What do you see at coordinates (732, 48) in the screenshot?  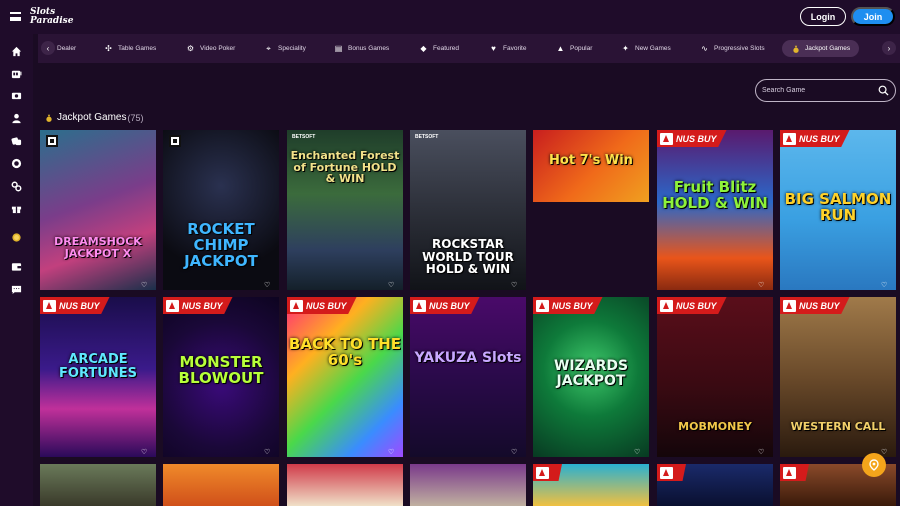 I see `category-progressive-slots: ∿ Progressive Slots` at bounding box center [732, 48].